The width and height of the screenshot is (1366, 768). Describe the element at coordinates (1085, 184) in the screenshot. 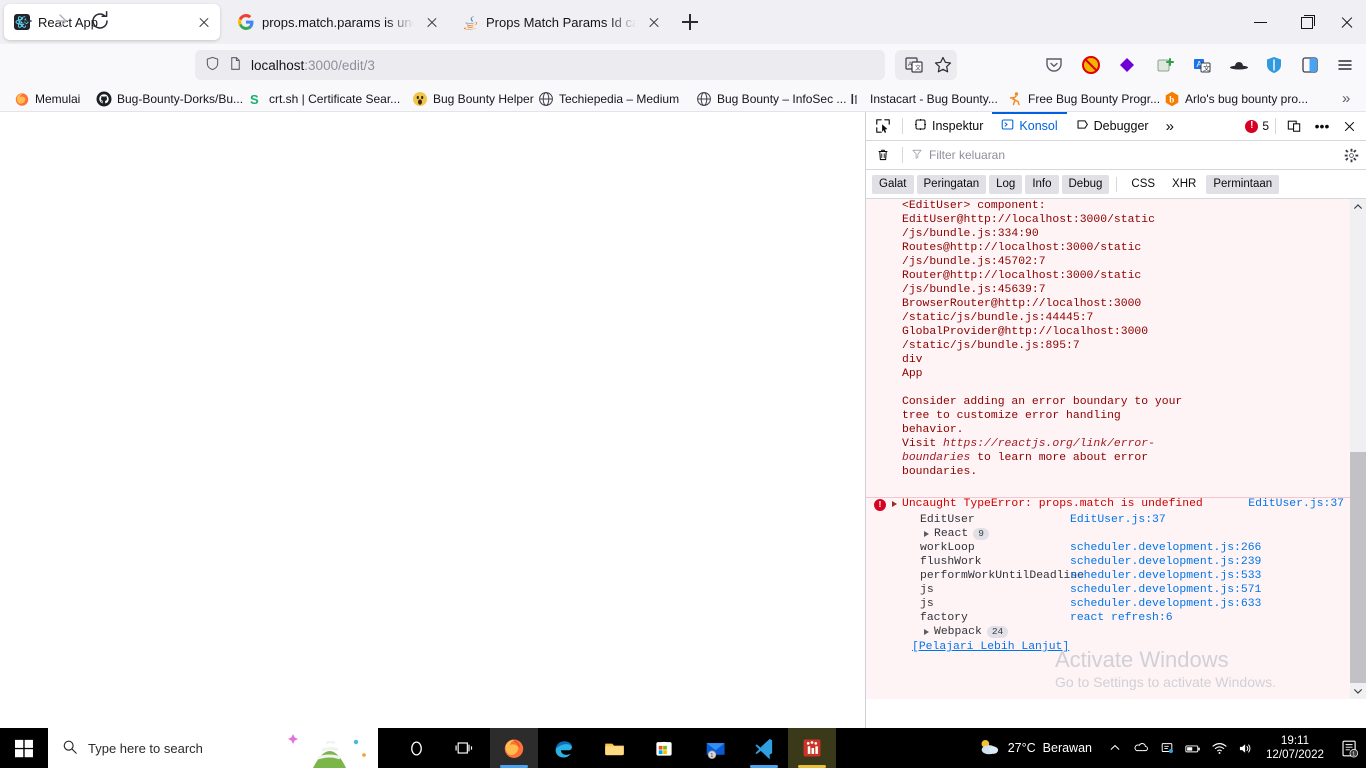

I see `filter-debug: Debug` at that location.